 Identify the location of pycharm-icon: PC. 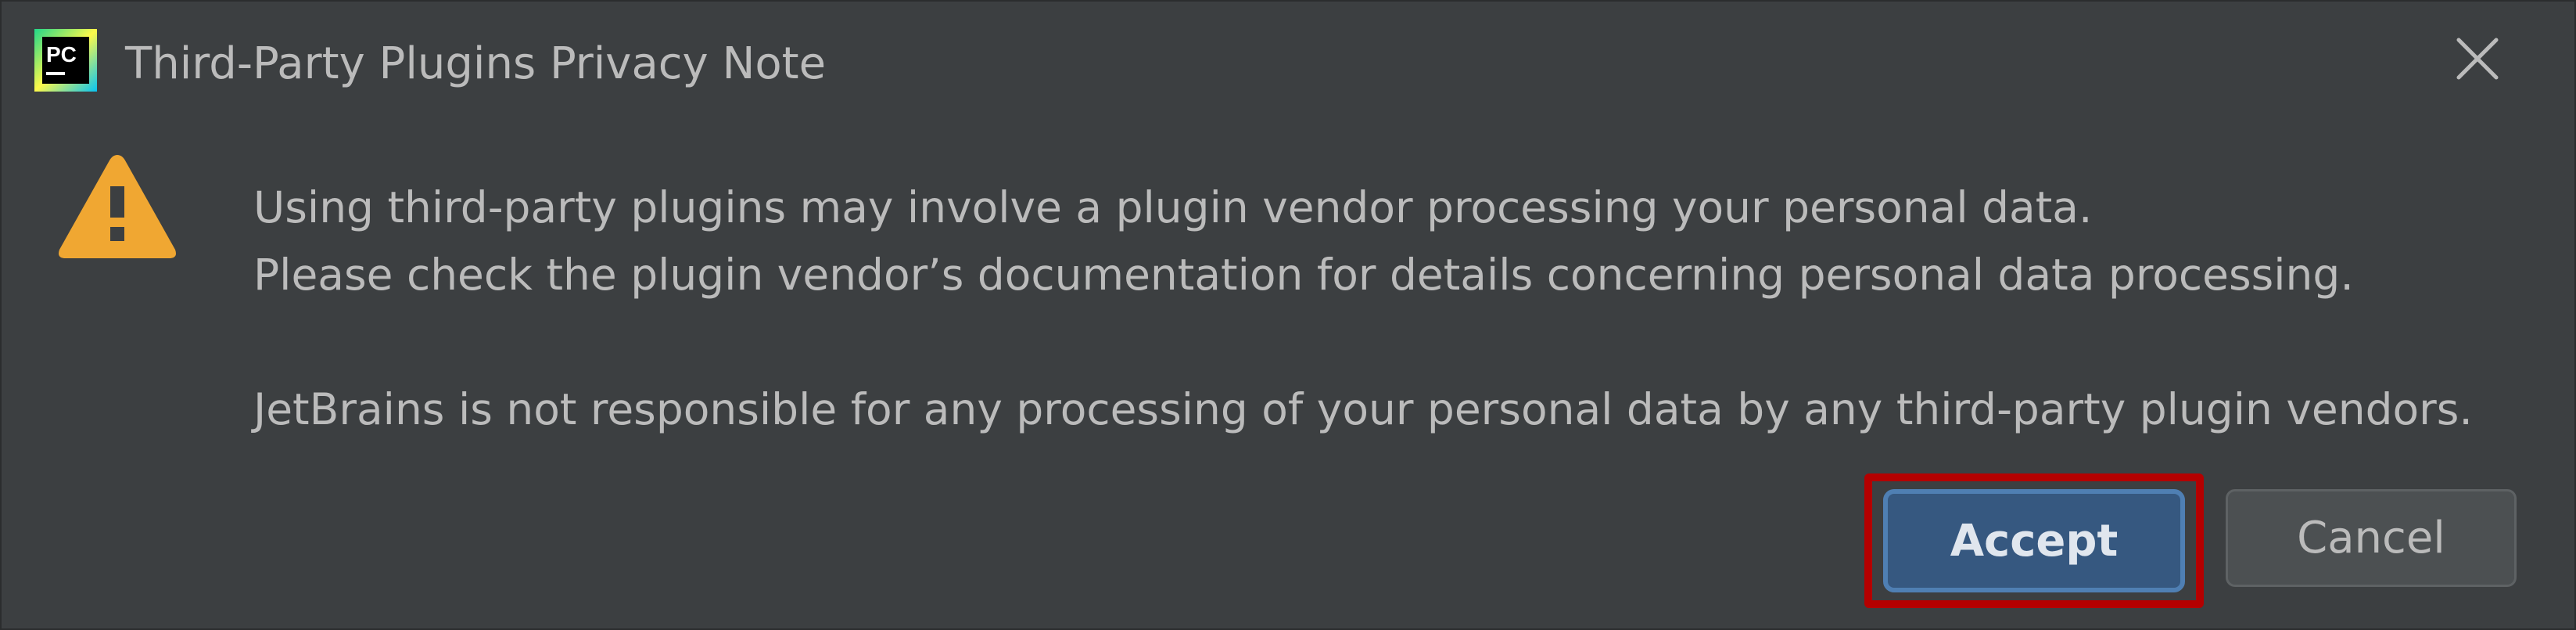
(65, 60).